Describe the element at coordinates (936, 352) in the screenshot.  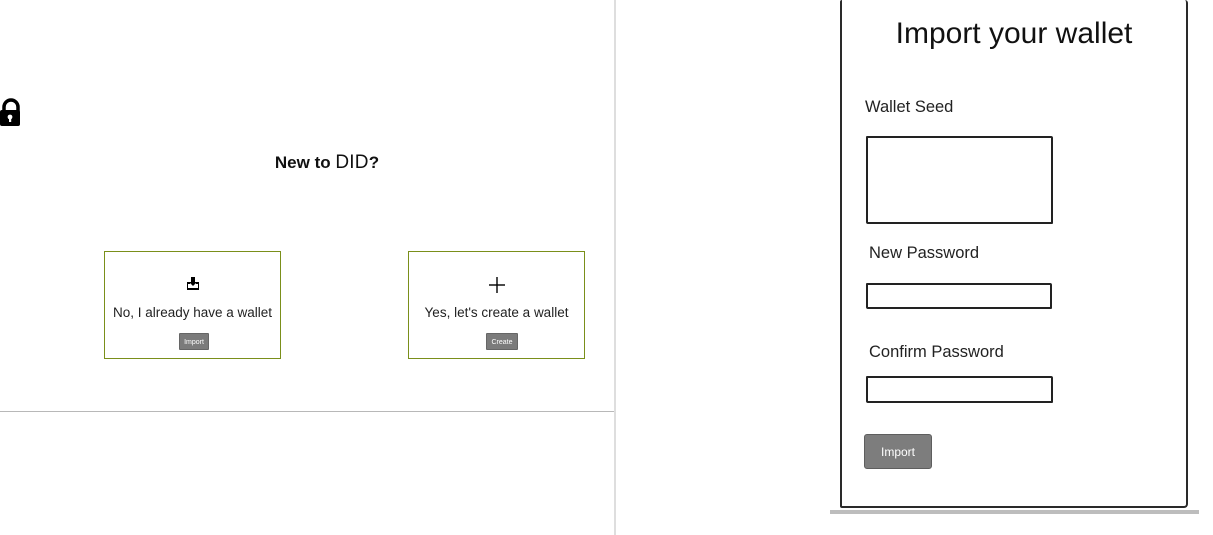
I see `confirm-password-label: Confirm Password` at that location.